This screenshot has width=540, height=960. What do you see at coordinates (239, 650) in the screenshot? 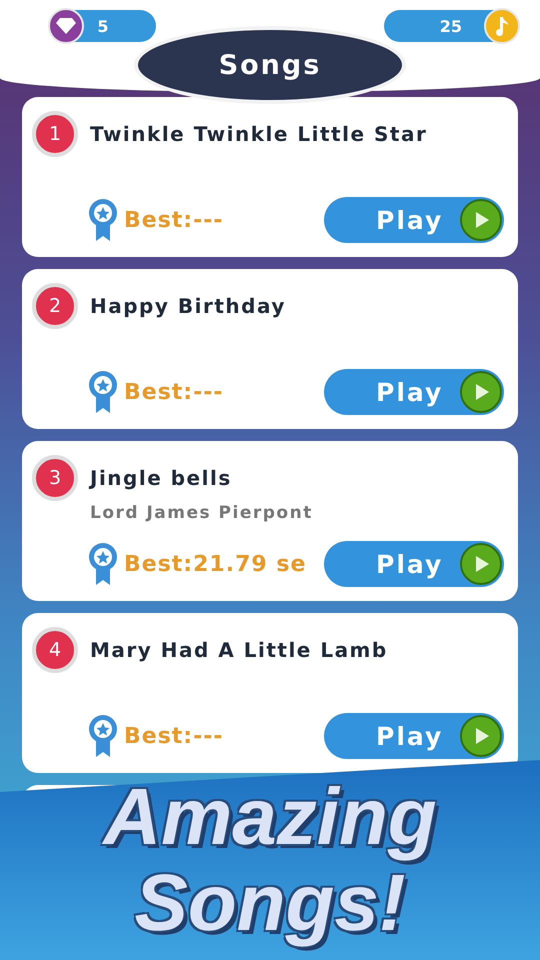
I see `song-title: Mary Had A Little Lamb` at bounding box center [239, 650].